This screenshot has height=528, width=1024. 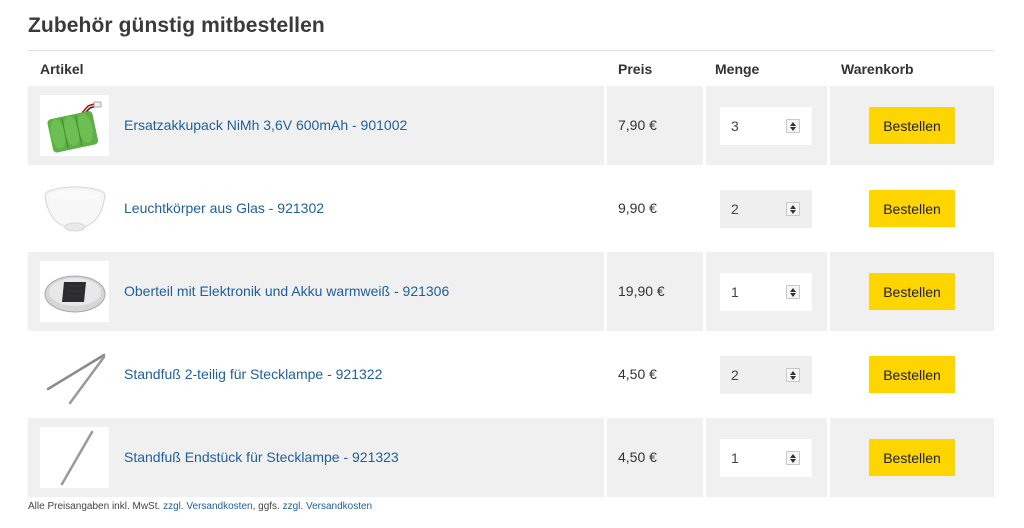 What do you see at coordinates (208, 506) in the screenshot?
I see `shipping-cost-link: zzgl. Versandkosten` at bounding box center [208, 506].